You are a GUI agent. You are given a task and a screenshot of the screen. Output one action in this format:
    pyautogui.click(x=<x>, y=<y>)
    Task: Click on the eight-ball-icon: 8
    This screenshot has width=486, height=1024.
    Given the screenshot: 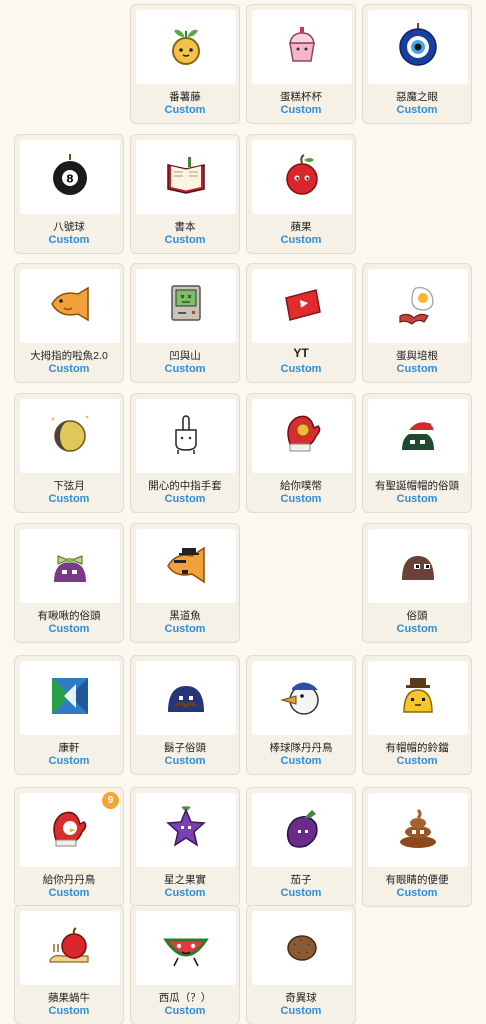 What is the action you would take?
    pyautogui.click(x=70, y=177)
    